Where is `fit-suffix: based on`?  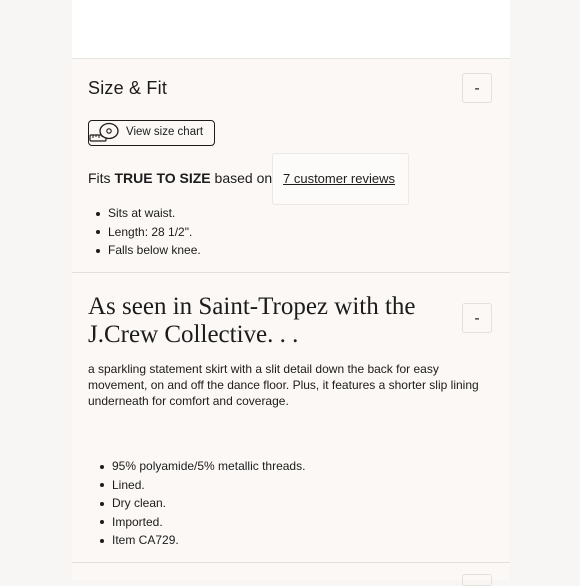
fit-suffix: based on is located at coordinates (241, 178).